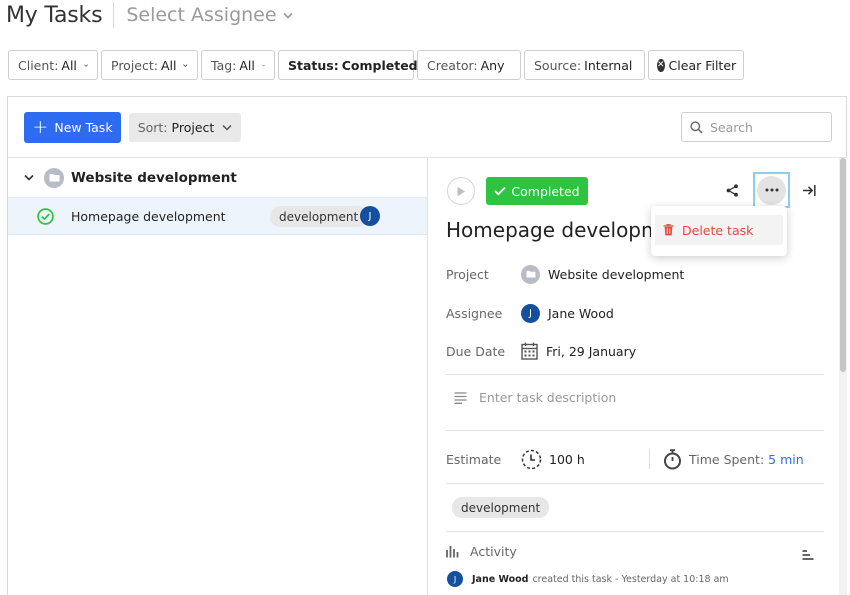 The height and width of the screenshot is (595, 850). What do you see at coordinates (492, 65) in the screenshot?
I see `filter-value: Any` at bounding box center [492, 65].